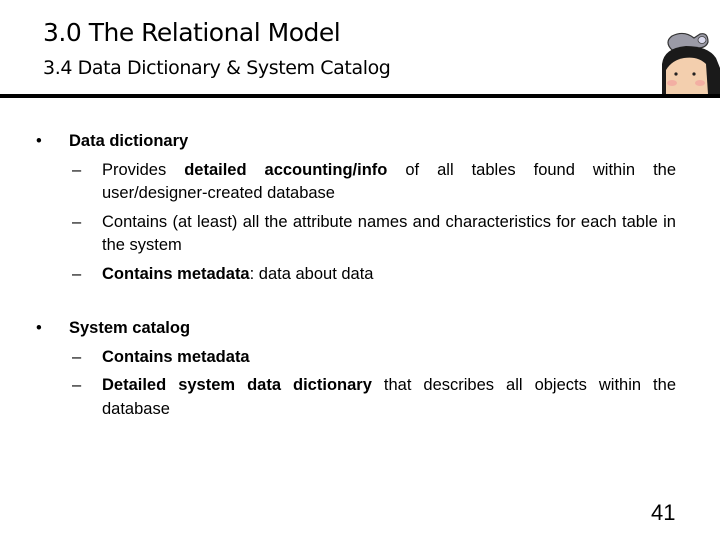 Image resolution: width=720 pixels, height=540 pixels. I want to click on bullet-item: • Data dictionary, so click(356, 142).